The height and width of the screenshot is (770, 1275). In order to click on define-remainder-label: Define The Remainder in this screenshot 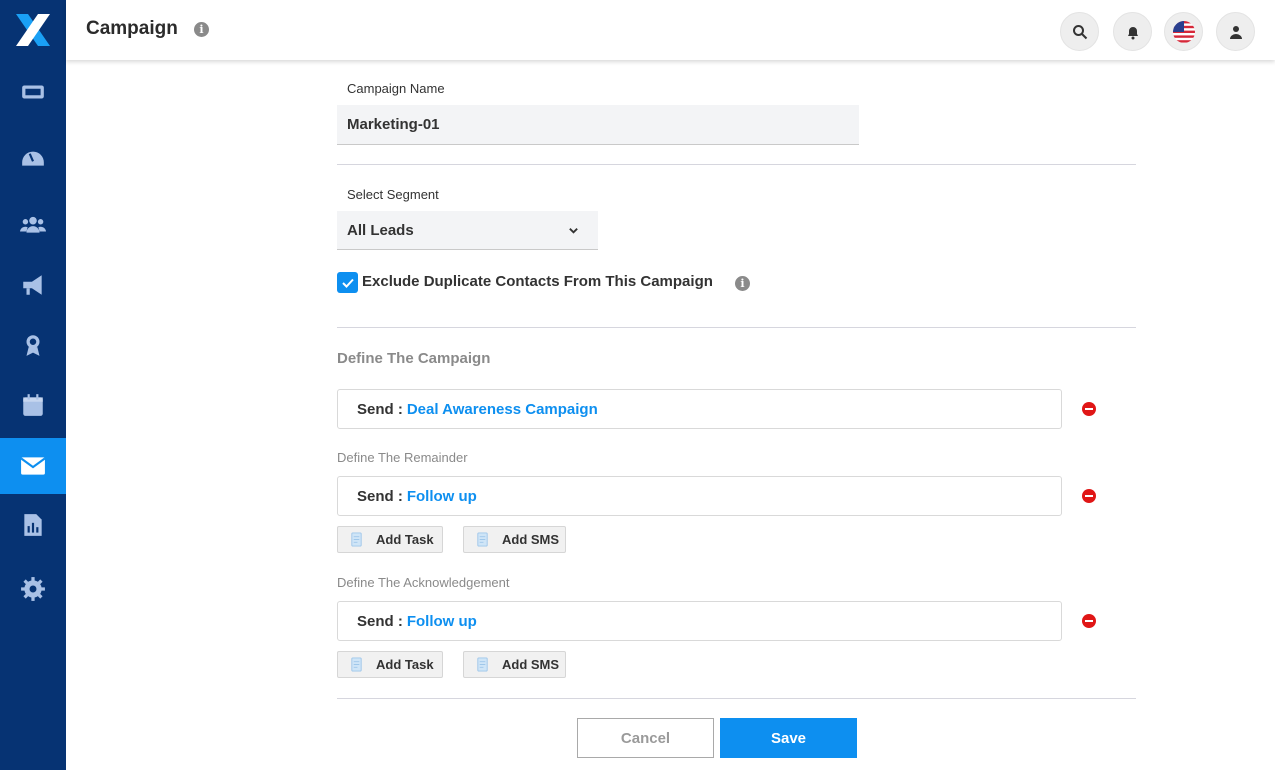, I will do `click(402, 457)`.